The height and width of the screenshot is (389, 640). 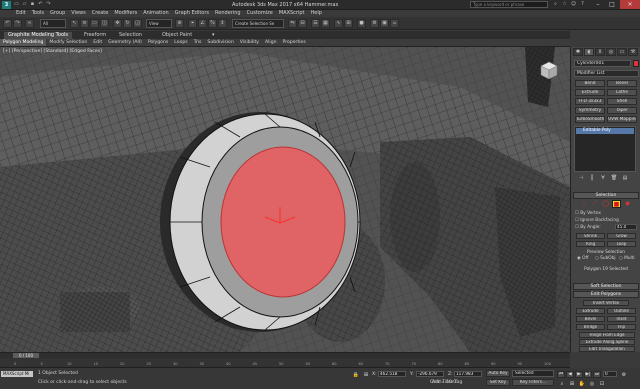 What do you see at coordinates (590, 311) in the screenshot?
I see `extrude-button: Extrude` at bounding box center [590, 311].